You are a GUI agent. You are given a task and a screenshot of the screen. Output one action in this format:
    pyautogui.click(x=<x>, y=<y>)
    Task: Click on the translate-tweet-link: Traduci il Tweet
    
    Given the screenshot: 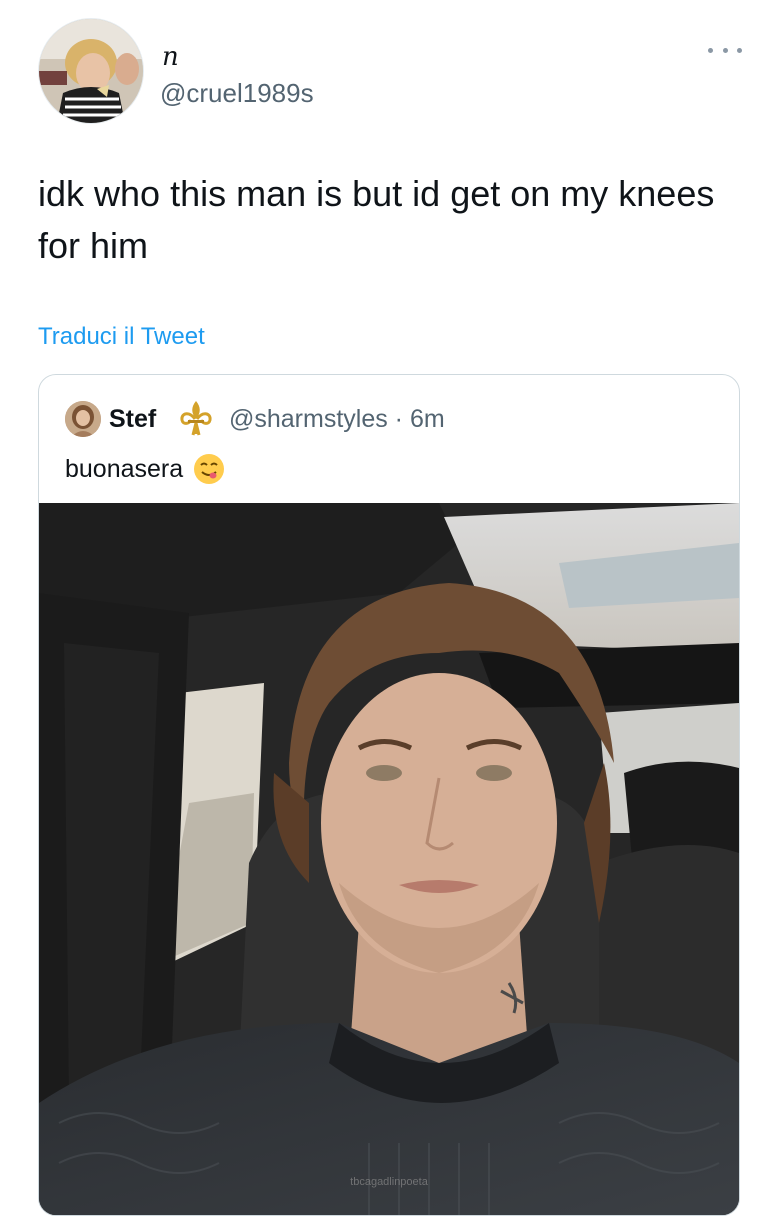 What is the action you would take?
    pyautogui.click(x=121, y=337)
    